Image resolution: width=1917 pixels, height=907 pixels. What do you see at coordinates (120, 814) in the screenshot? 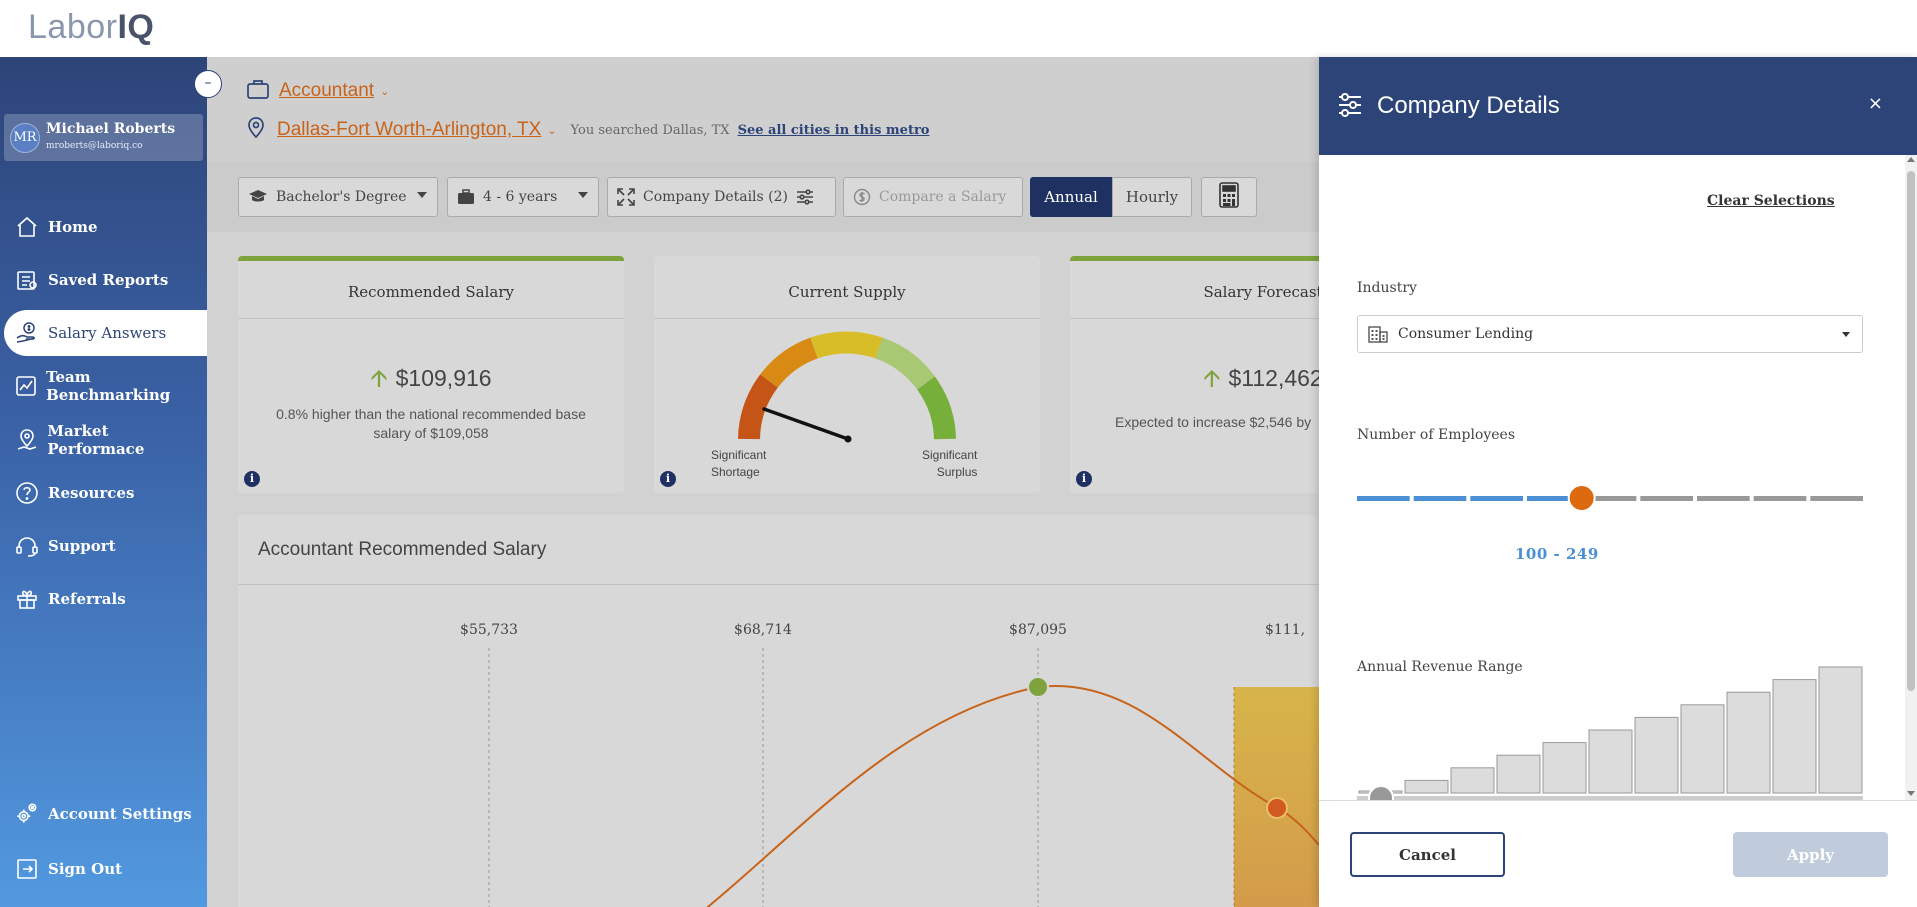
I see `sidebar-item-label: Account Settings` at bounding box center [120, 814].